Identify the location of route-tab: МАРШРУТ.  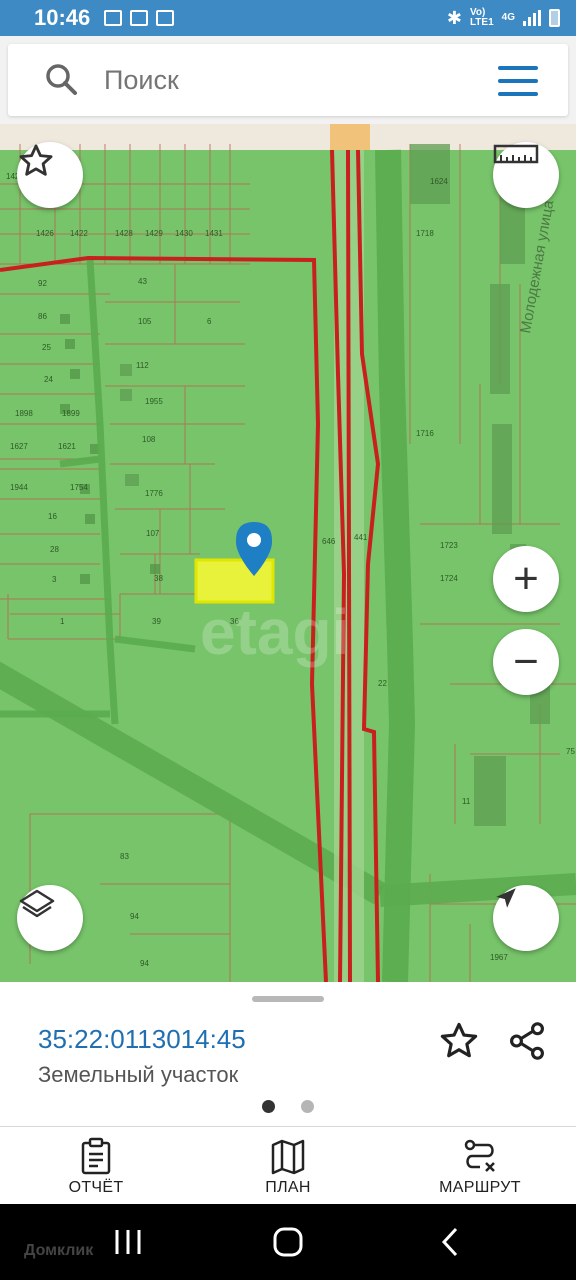
(480, 1165).